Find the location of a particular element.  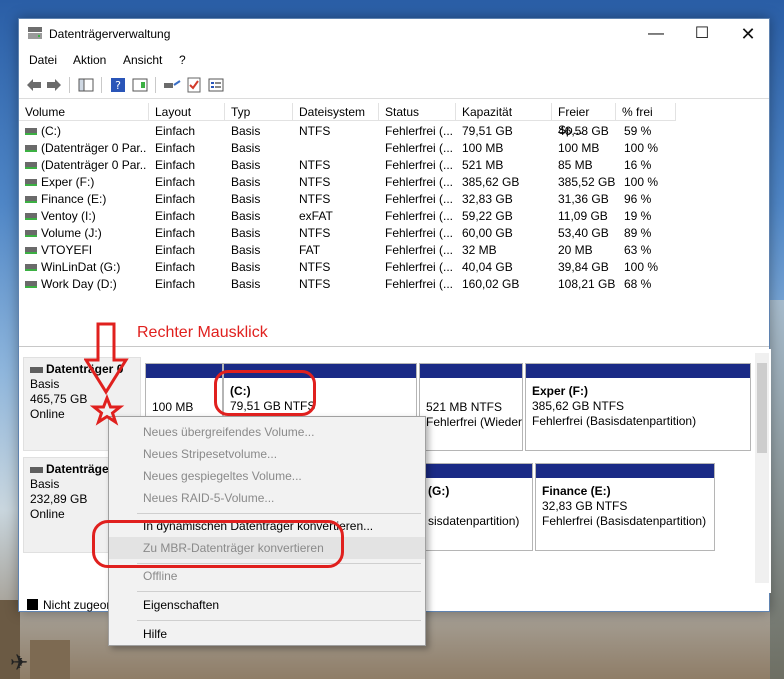

menu-offline: Offline is located at coordinates (267, 576).